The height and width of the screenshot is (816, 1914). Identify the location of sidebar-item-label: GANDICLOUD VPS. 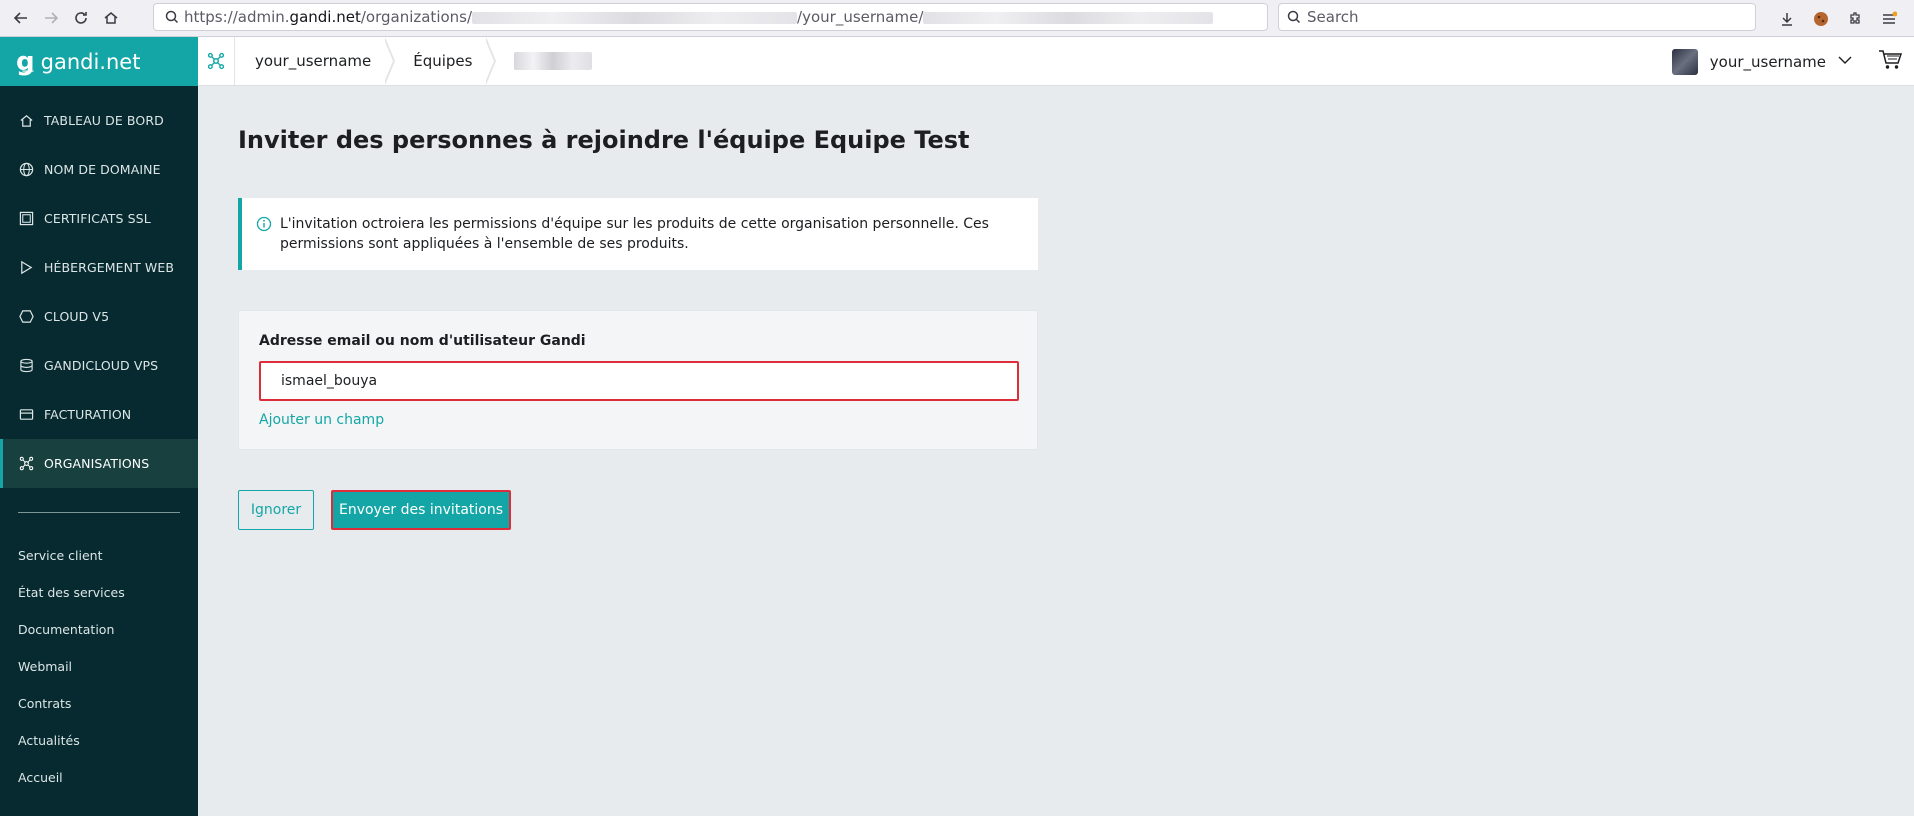
(101, 365).